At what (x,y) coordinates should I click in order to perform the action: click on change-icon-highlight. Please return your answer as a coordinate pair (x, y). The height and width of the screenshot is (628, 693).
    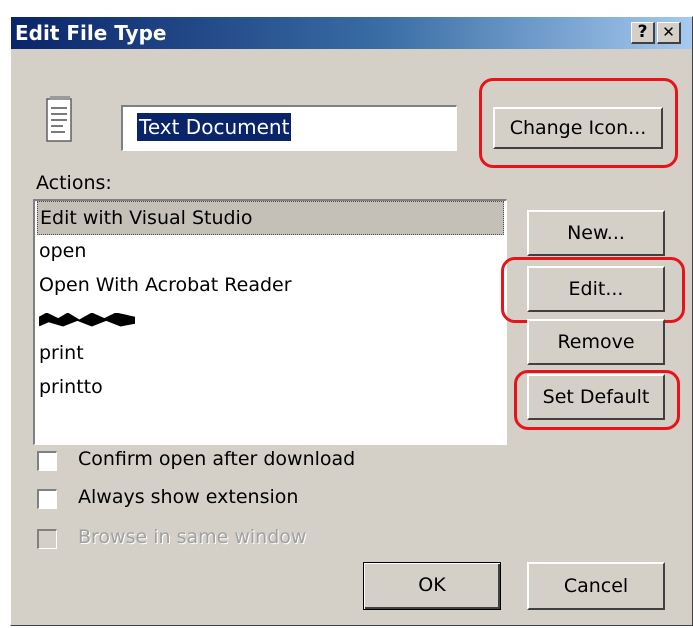
    Looking at the image, I should click on (578, 123).